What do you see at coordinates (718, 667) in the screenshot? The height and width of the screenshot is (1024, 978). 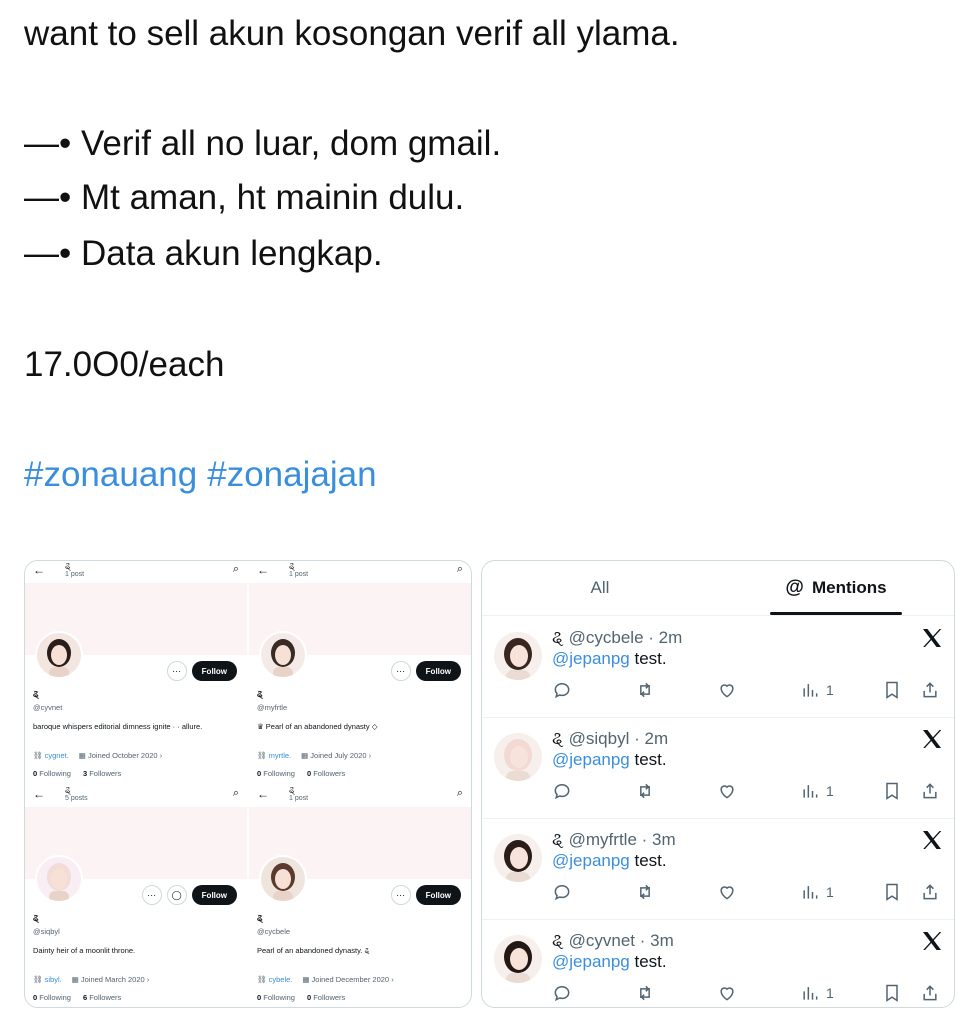 I see `notification-item: ୡ @cycbele · 2m @jepanpg test. 1` at bounding box center [718, 667].